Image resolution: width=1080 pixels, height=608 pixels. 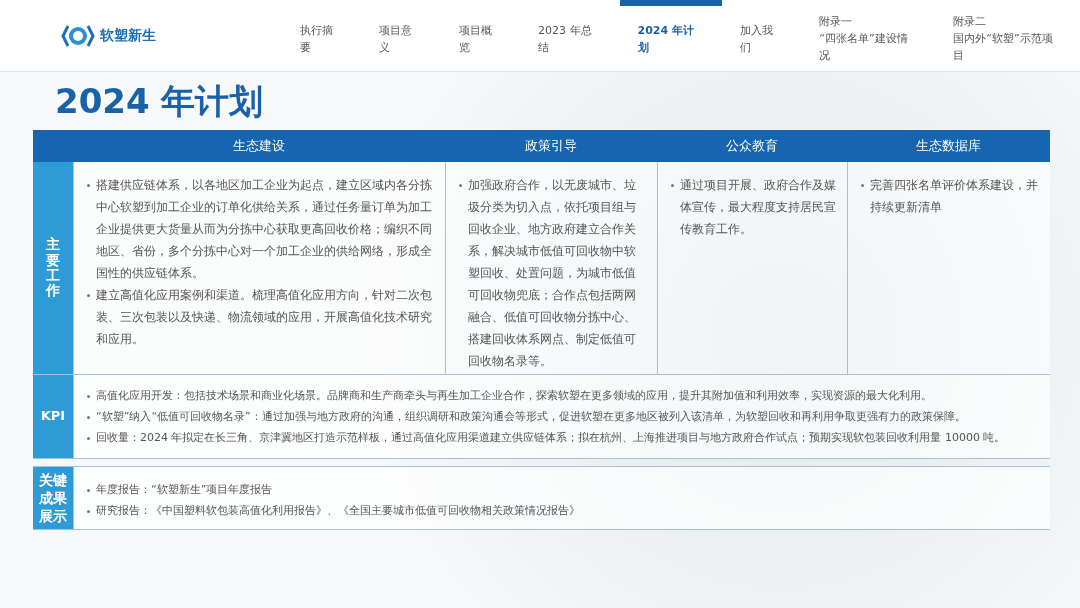 I want to click on bullet-text: 加强政府合作，以无废城市、垃圾分类为切入点，依托项目组与回收企业、地方政府建立合作关系，解决城市低值可回收物中软塑回收、处置问题，为城市低值可回收物兜底；合作点包括两网融合、低值可回收物分拣中心、搭建回收体系网点、制定低值可回收物名录等。, so click(x=552, y=273).